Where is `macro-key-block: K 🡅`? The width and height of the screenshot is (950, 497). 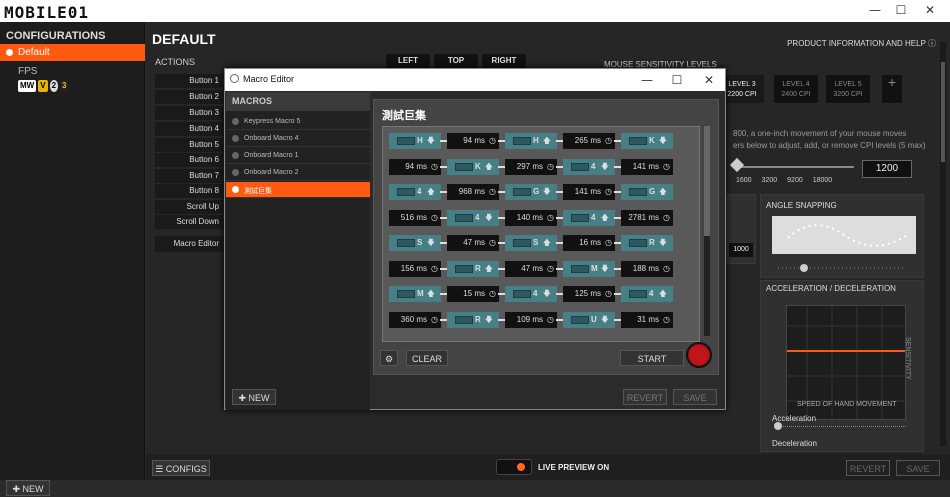
macro-key-block: K 🡅 is located at coordinates (473, 166).